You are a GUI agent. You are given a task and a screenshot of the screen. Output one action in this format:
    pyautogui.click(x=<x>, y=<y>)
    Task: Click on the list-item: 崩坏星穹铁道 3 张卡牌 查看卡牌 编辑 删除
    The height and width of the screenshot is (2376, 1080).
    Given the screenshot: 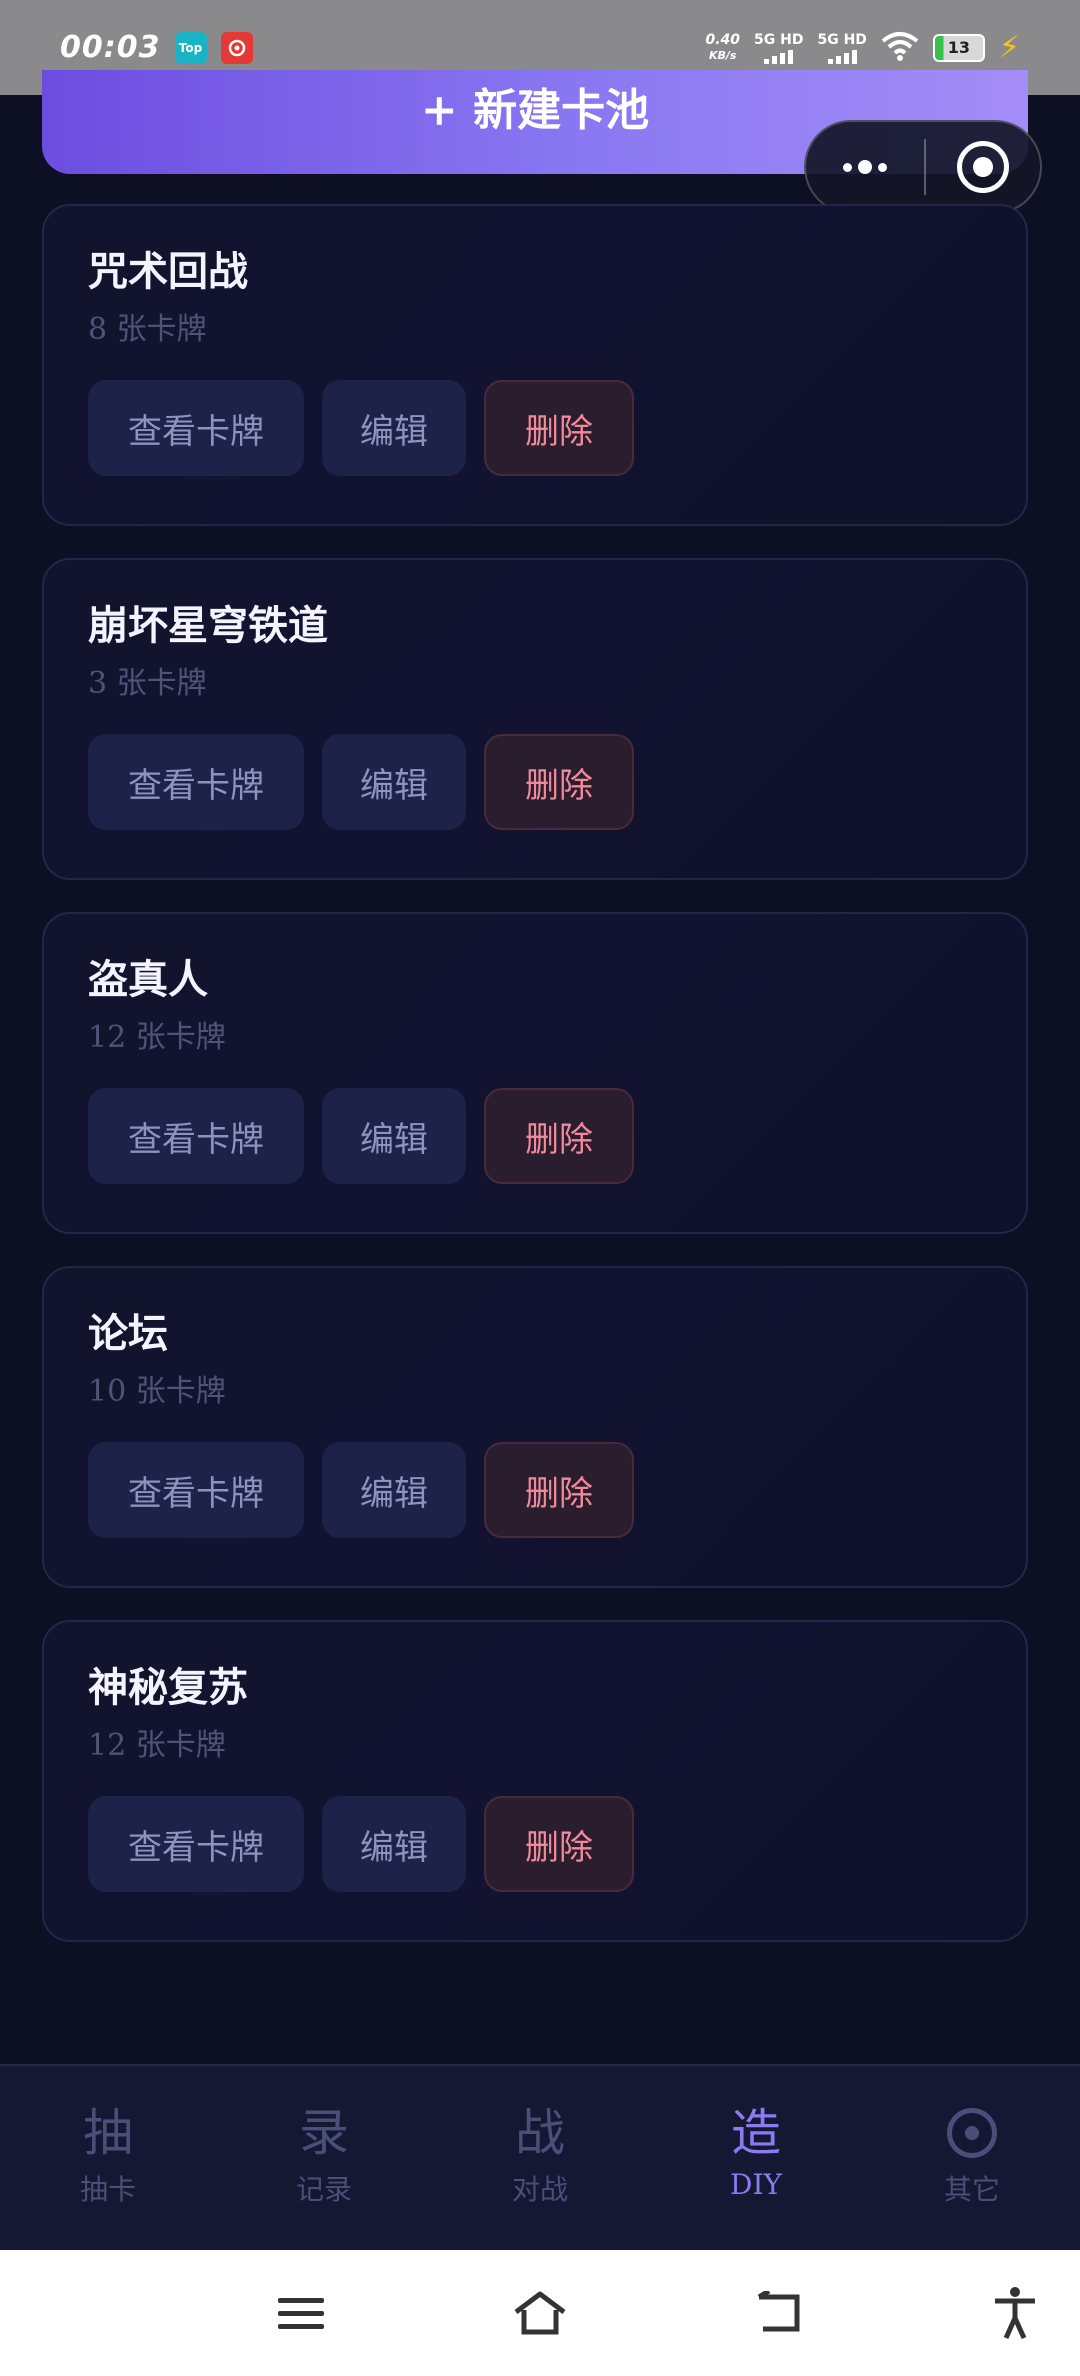 What is the action you would take?
    pyautogui.click(x=535, y=719)
    